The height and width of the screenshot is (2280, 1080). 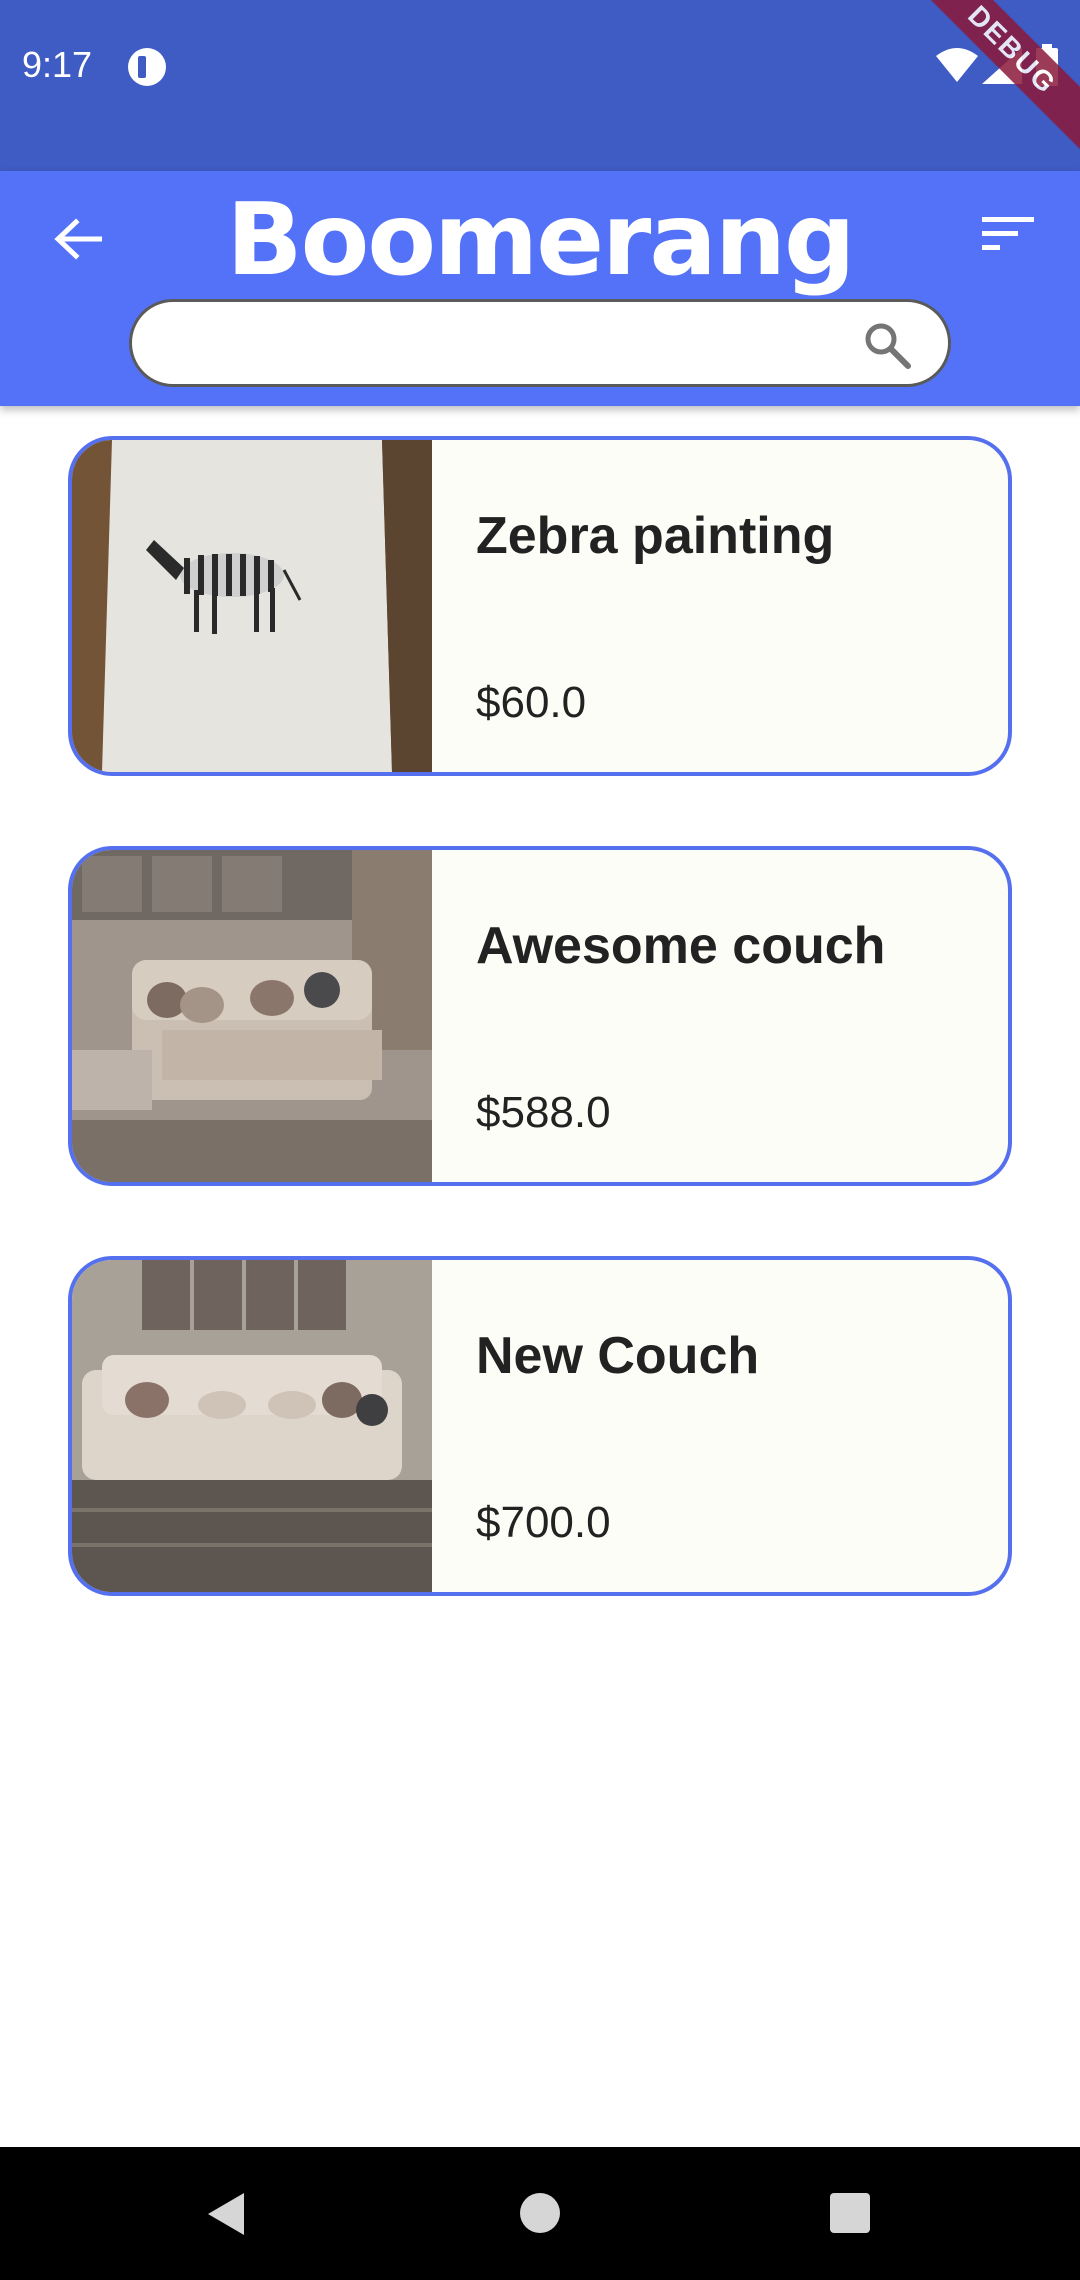 What do you see at coordinates (540, 1016) in the screenshot?
I see `product-card: Awesome couch $588.0` at bounding box center [540, 1016].